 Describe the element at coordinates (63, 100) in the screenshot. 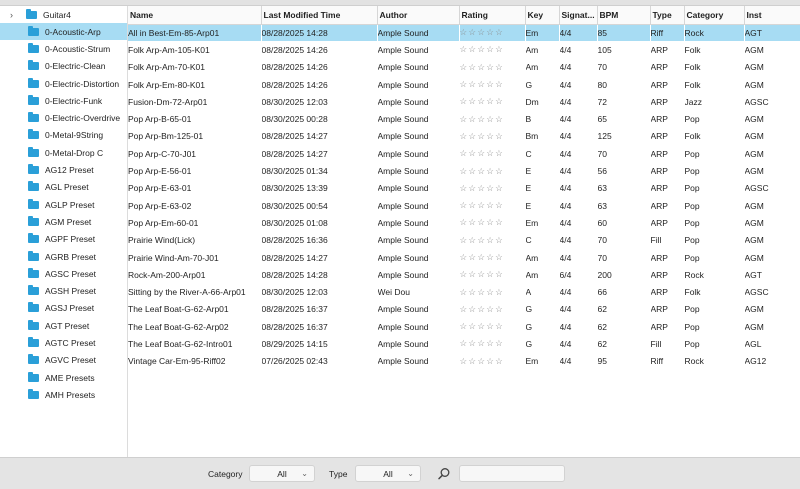

I see `tree-item: 0-Electric-Funk` at that location.